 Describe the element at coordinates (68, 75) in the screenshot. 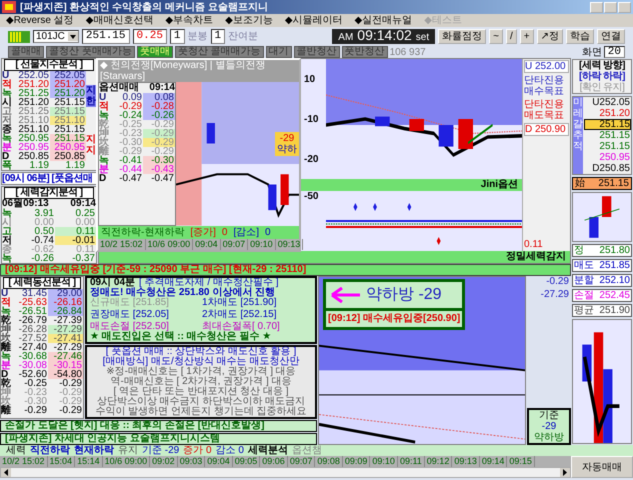

I see `highlight-cell: 252.05` at that location.